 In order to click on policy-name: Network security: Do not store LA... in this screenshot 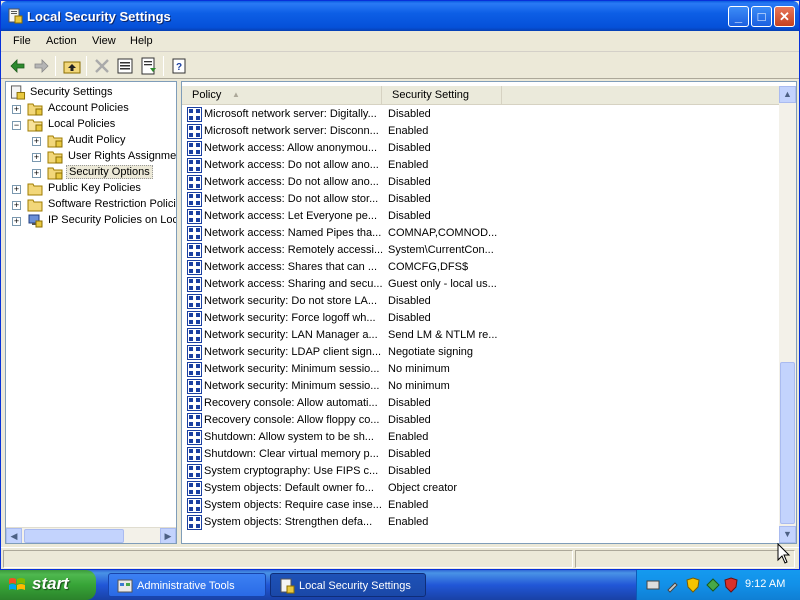, I will do `click(291, 301)`.